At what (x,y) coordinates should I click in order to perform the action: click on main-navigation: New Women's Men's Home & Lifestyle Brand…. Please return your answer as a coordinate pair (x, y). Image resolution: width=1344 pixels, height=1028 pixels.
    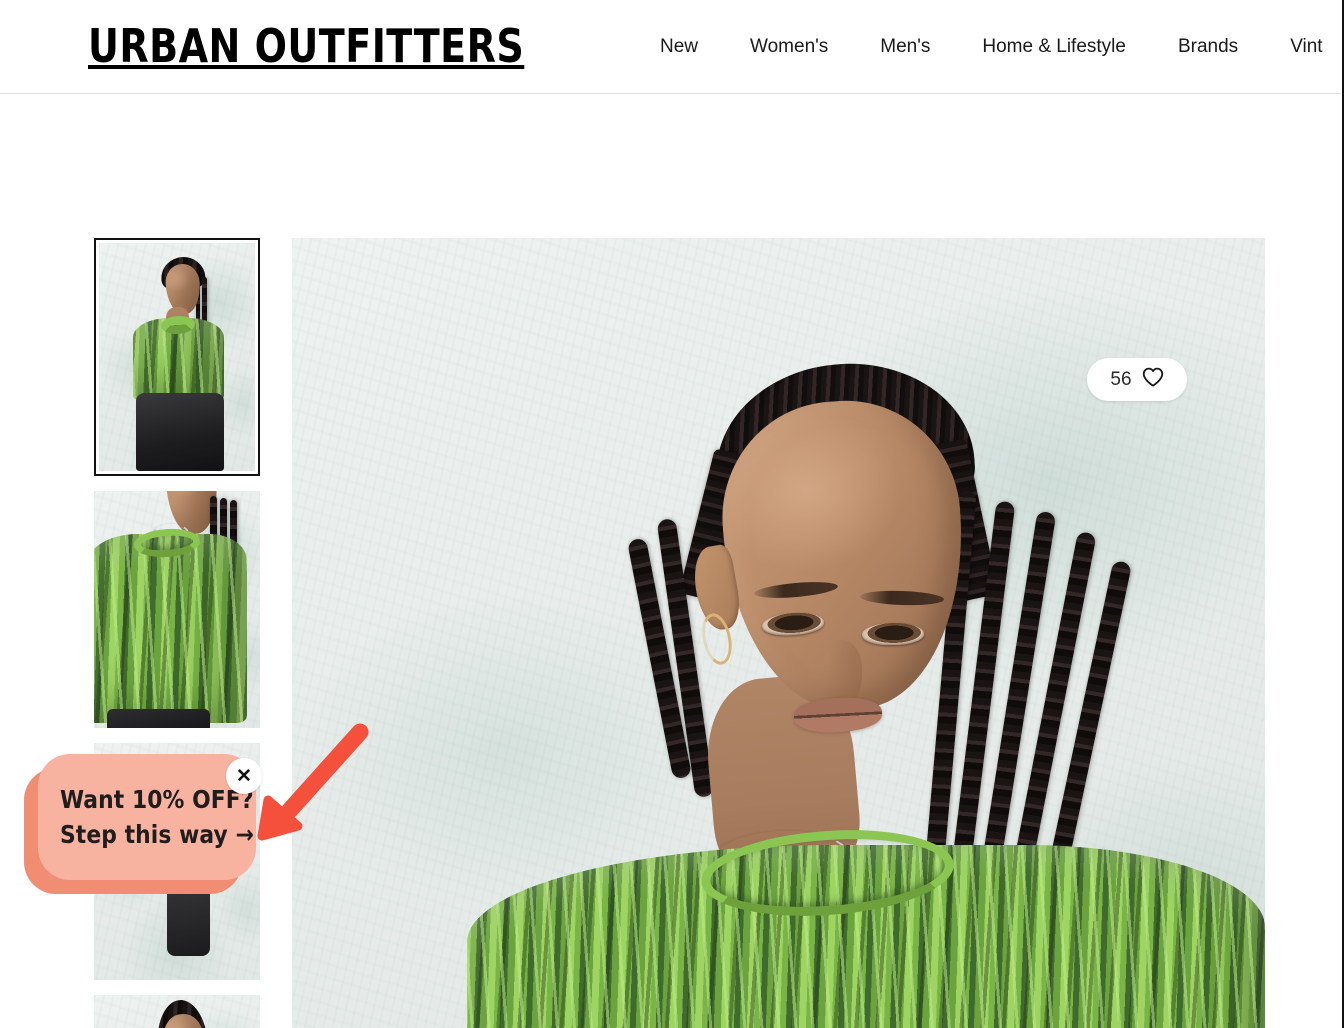
    Looking at the image, I should click on (996, 47).